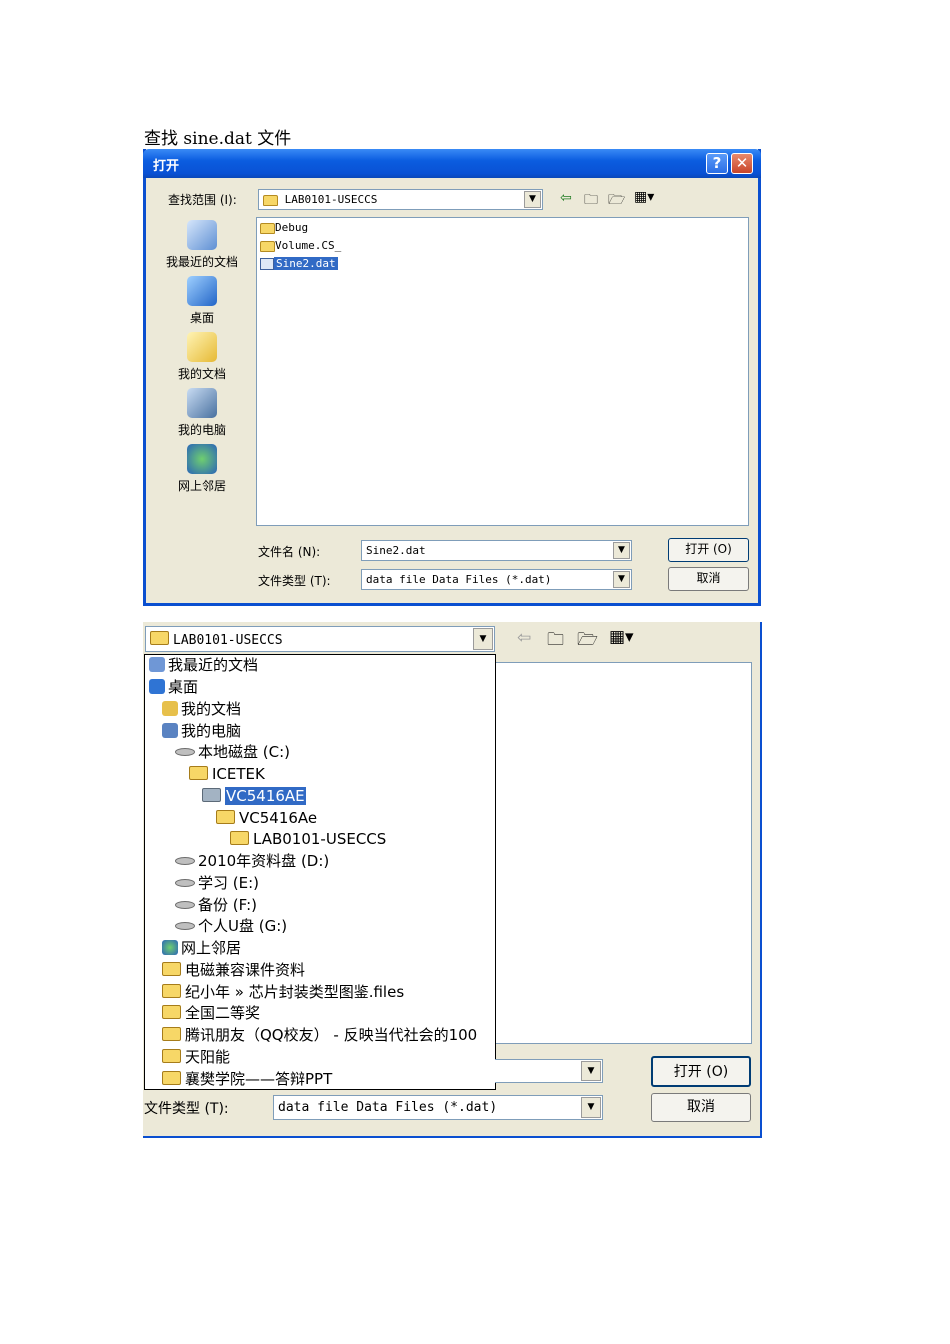  I want to click on dropdown-item-selected: VC5416AE, so click(254, 796).